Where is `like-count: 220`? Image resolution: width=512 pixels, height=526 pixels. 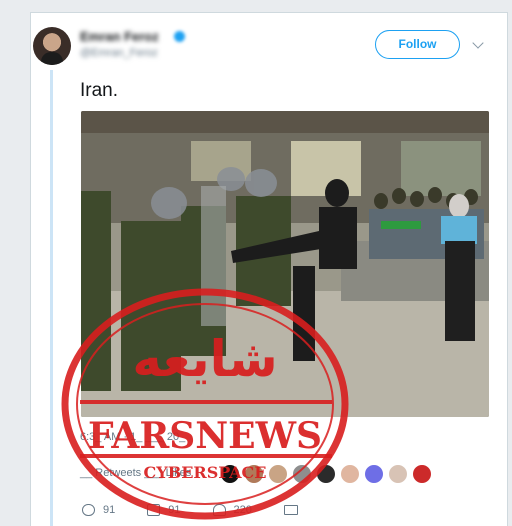
like-count: 220 is located at coordinates (242, 510).